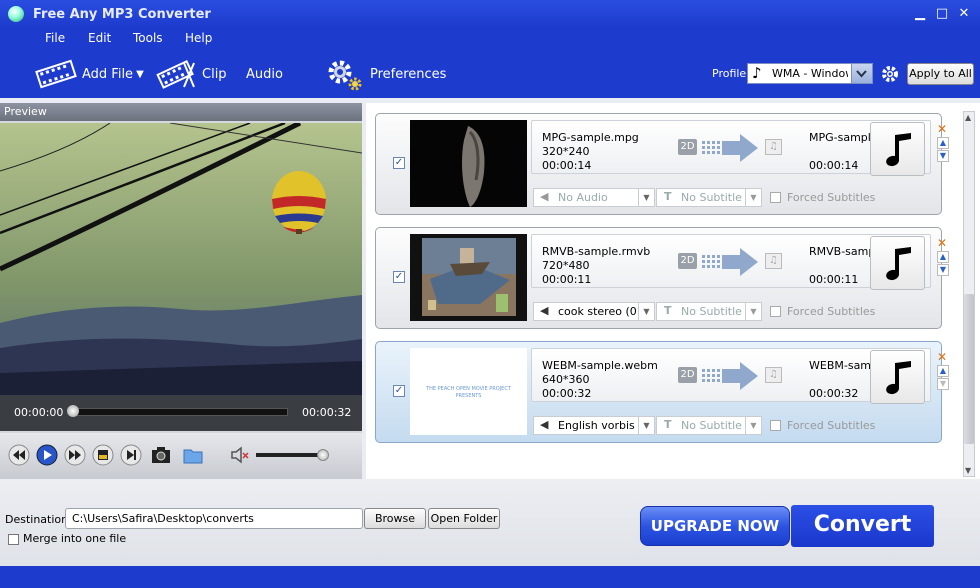 The height and width of the screenshot is (588, 980). What do you see at coordinates (19, 455) in the screenshot?
I see `rewind-icon` at bounding box center [19, 455].